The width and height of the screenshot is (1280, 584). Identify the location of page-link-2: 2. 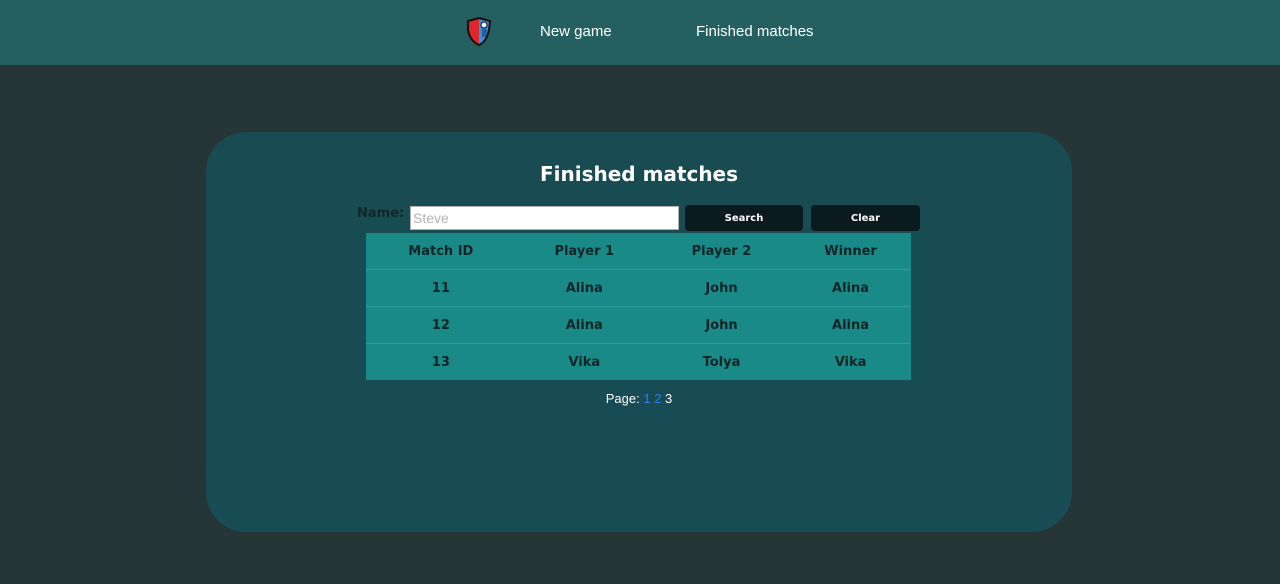
(657, 398).